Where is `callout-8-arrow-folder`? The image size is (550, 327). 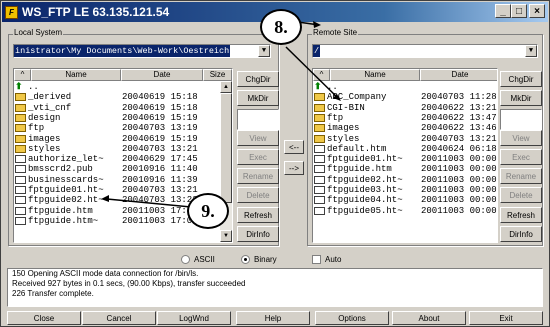
callout-8-arrow-folder is located at coordinates (312, 73).